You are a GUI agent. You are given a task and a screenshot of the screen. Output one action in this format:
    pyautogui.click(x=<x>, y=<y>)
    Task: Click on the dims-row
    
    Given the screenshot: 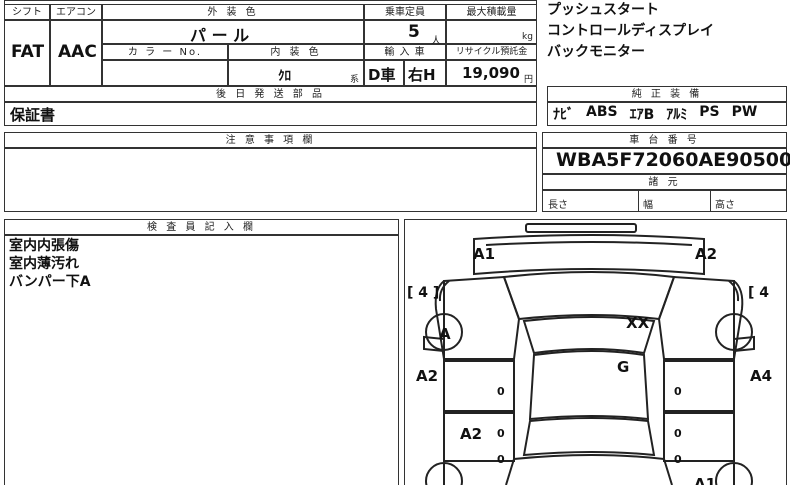 What is the action you would take?
    pyautogui.click(x=664, y=201)
    